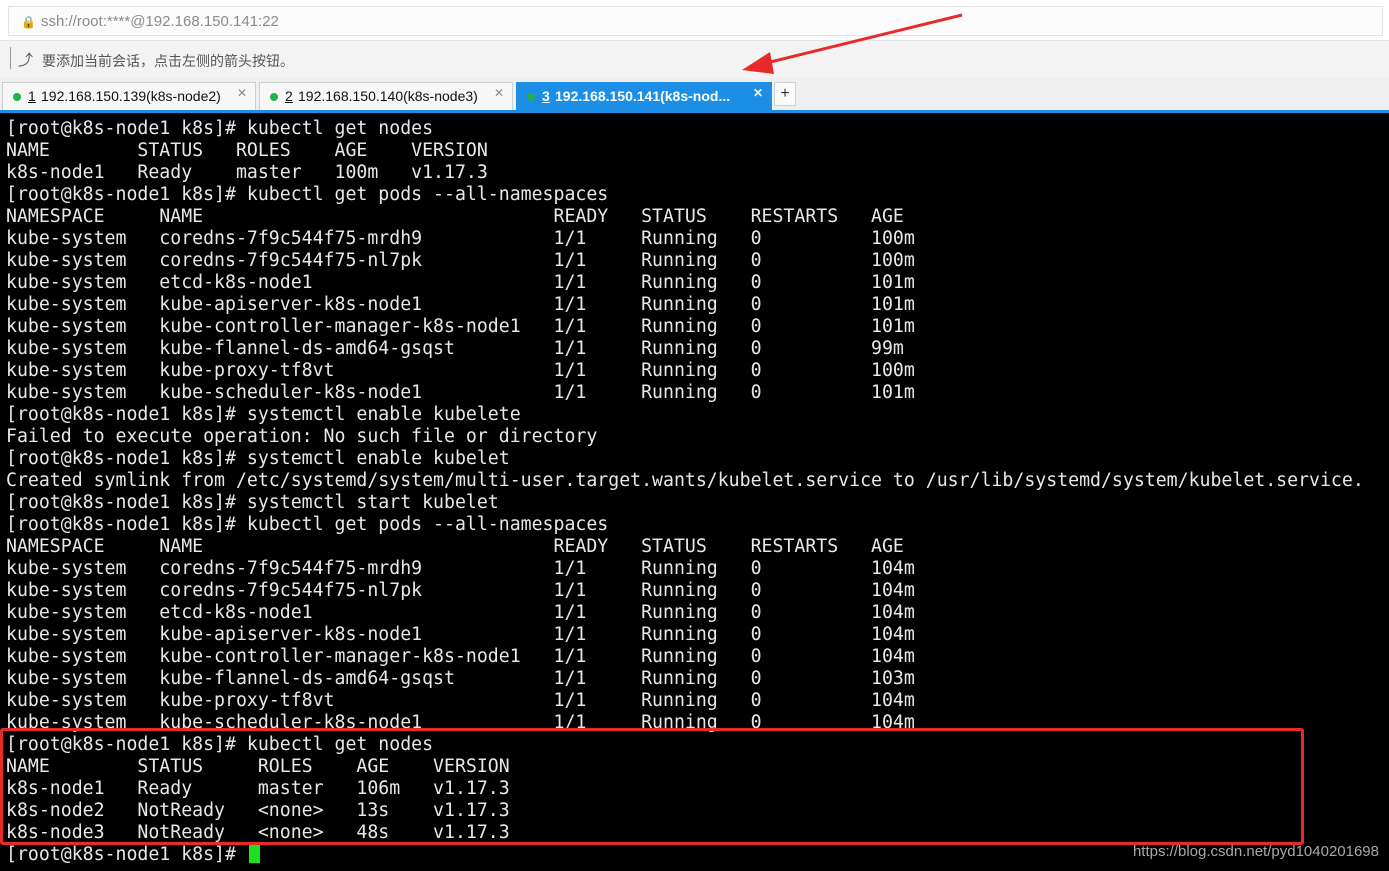 The width and height of the screenshot is (1389, 871). Describe the element at coordinates (1255, 851) in the screenshot. I see `watermark: https://blog.csdn.net/pyd1040201698` at that location.